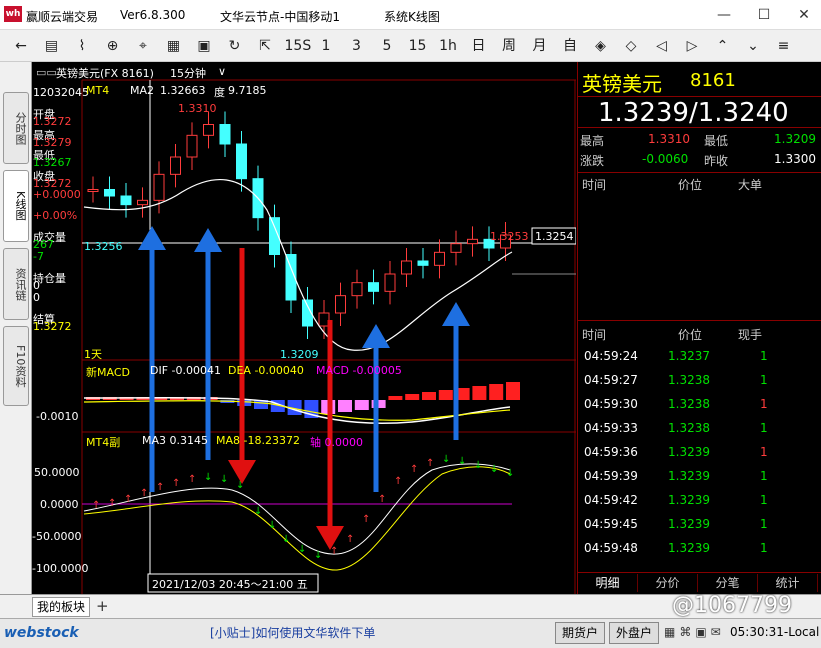 Image resolution: width=821 pixels, height=648 pixels. I want to click on tick-row: 04:59:42 1.3239 1, so click(699, 500).